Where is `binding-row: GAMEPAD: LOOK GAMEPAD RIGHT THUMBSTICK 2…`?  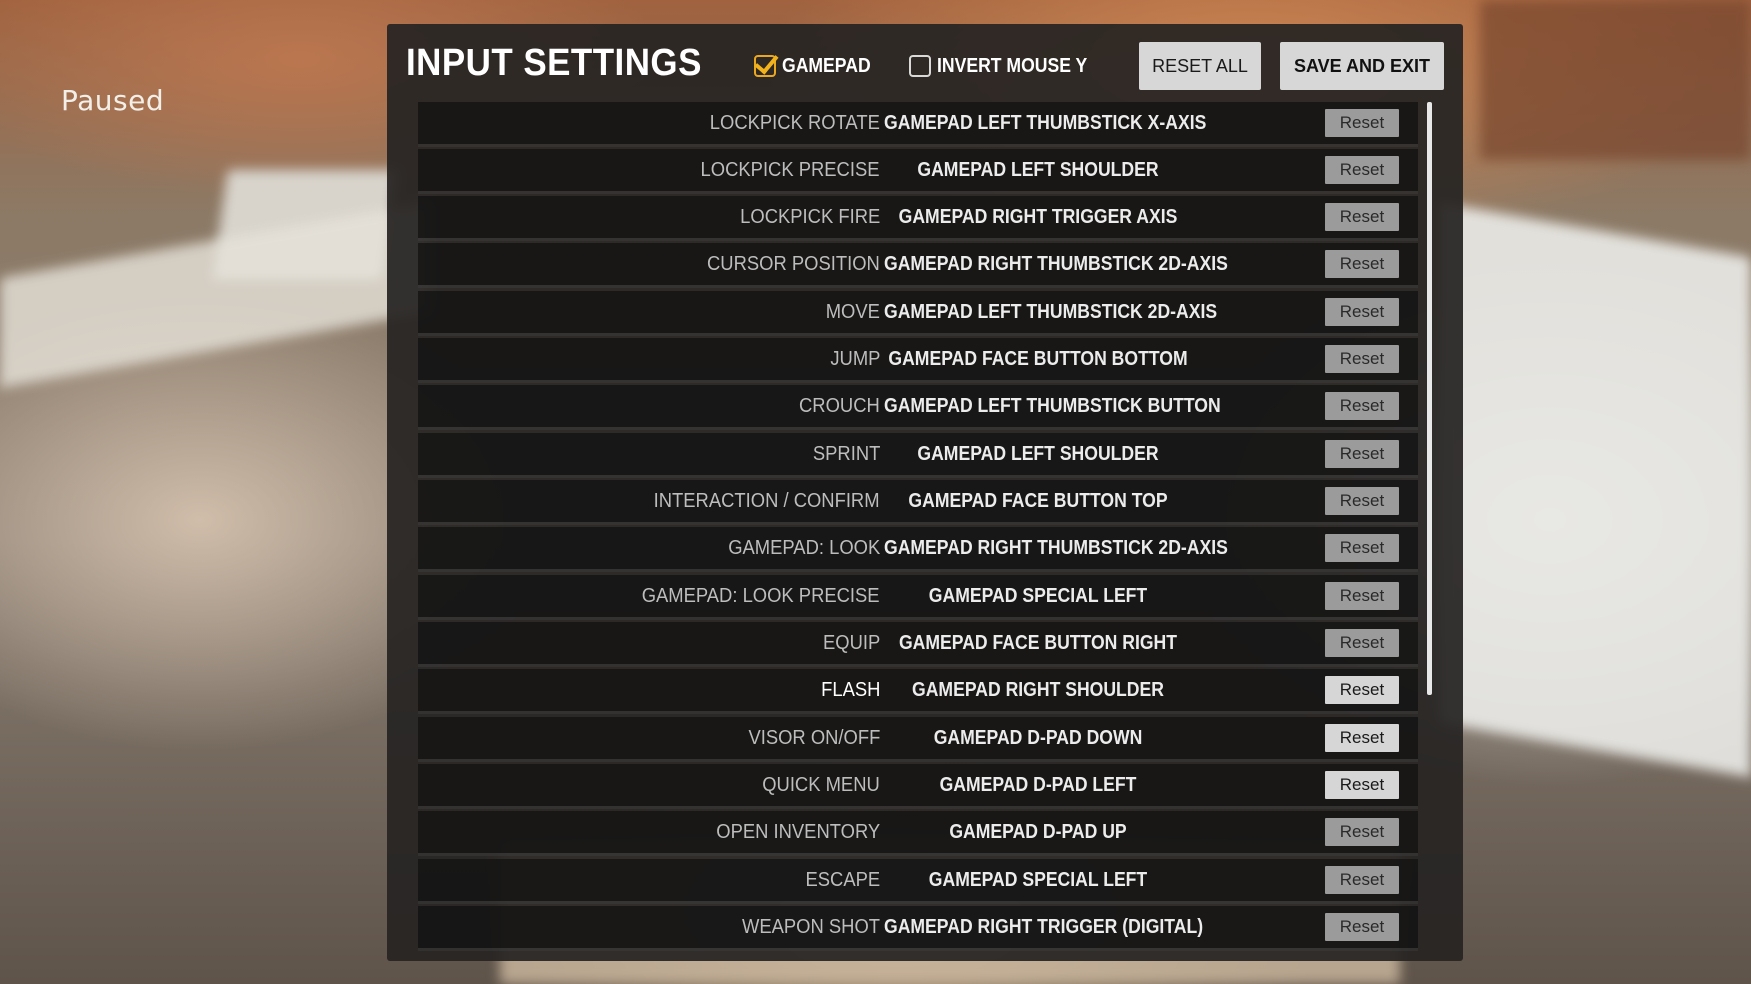 binding-row: GAMEPAD: LOOK GAMEPAD RIGHT THUMBSTICK 2… is located at coordinates (918, 548).